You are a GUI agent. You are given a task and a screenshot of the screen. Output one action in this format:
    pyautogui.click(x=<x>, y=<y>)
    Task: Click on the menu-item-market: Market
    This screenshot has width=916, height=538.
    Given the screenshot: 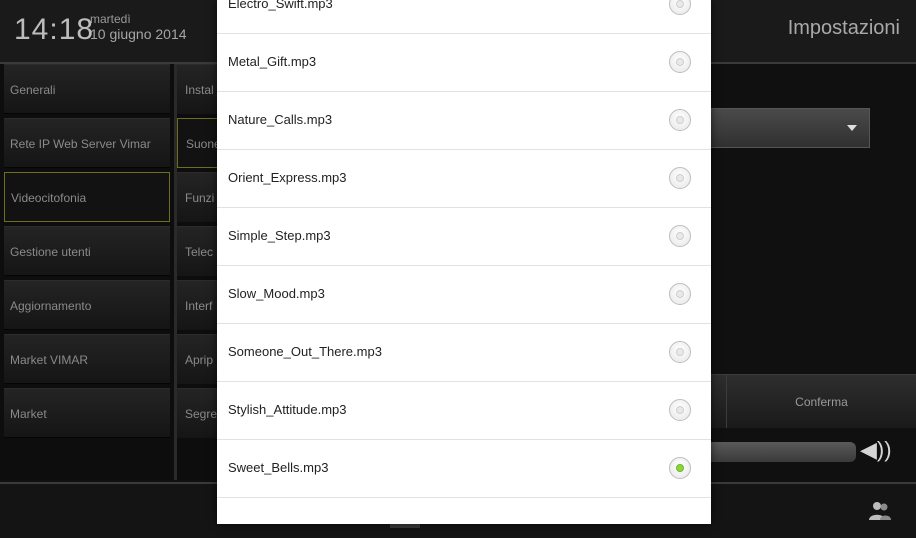 What is the action you would take?
    pyautogui.click(x=87, y=413)
    